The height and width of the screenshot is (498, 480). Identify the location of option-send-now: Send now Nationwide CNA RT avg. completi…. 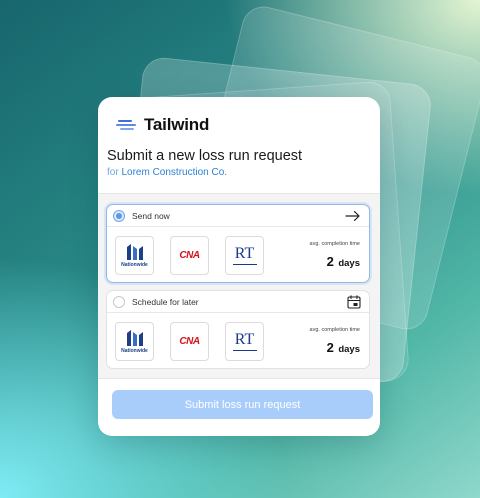
(238, 243).